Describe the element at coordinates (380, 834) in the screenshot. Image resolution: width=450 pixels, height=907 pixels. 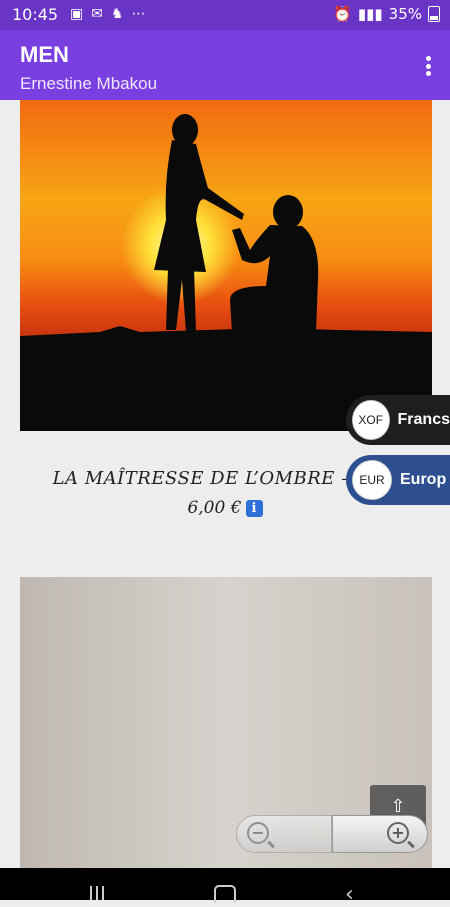
I see `zoom-in-button: +` at that location.